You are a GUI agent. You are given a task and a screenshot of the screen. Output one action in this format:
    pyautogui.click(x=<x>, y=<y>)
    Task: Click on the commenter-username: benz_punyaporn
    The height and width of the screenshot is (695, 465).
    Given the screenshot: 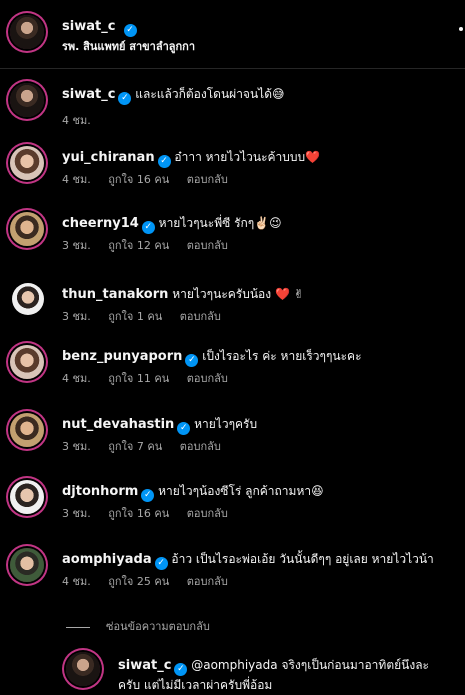 What is the action you would take?
    pyautogui.click(x=122, y=356)
    